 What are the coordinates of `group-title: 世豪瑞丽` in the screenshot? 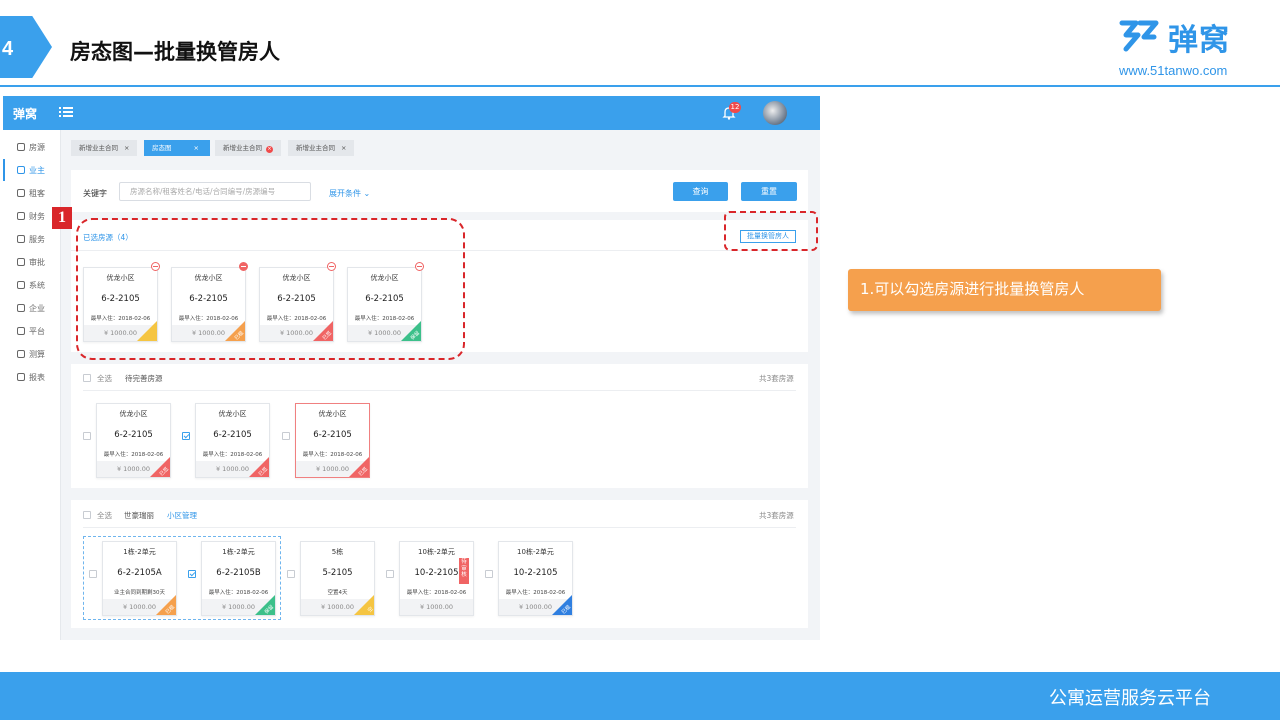 It's located at (139, 515).